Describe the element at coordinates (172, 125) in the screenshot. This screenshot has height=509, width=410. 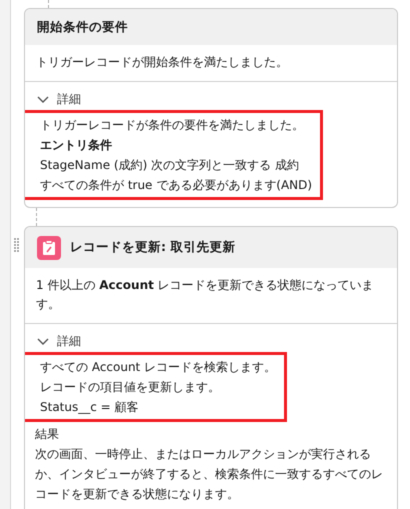
I see `detail-line: トリガーレコードが条件の要件を満たしました。` at that location.